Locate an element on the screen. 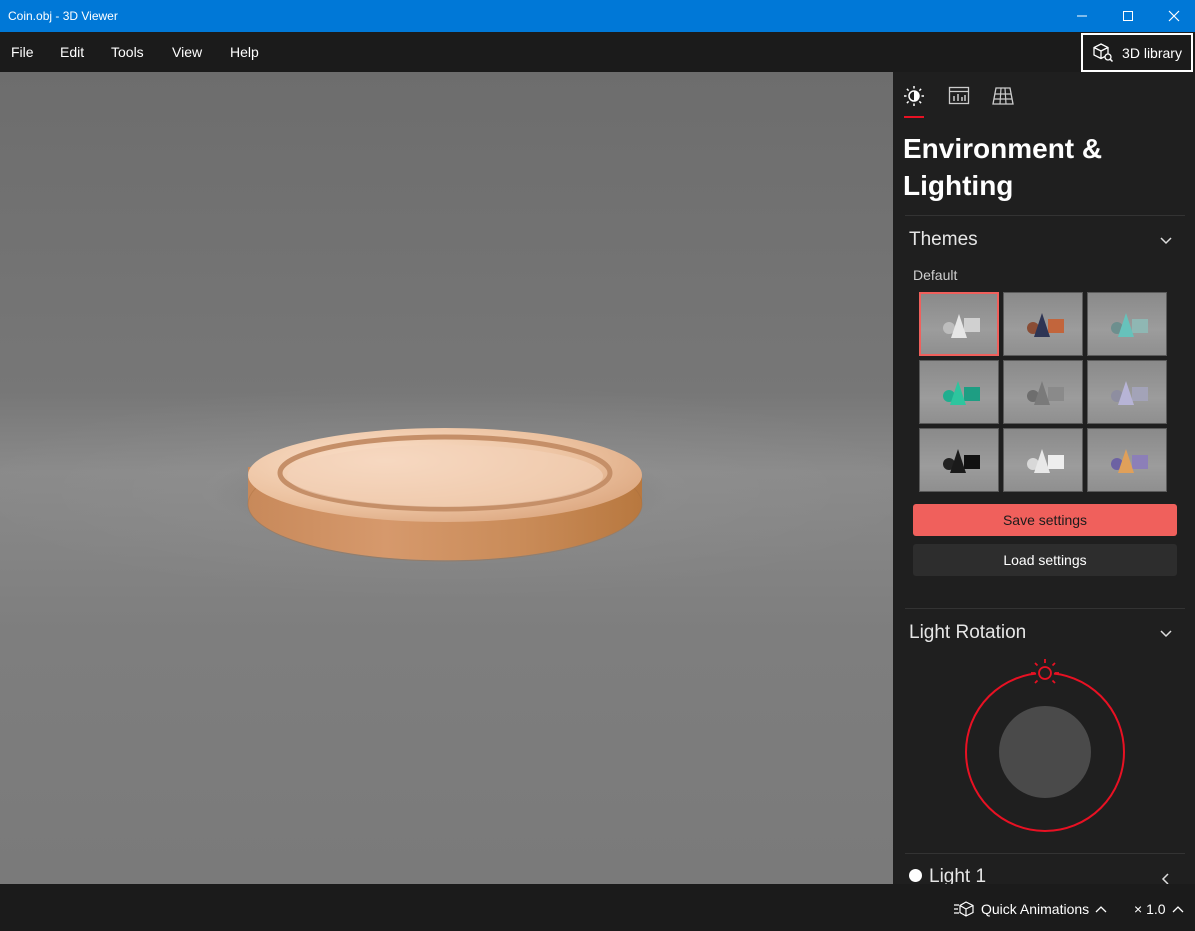  menu-edit: Edit is located at coordinates (72, 52).